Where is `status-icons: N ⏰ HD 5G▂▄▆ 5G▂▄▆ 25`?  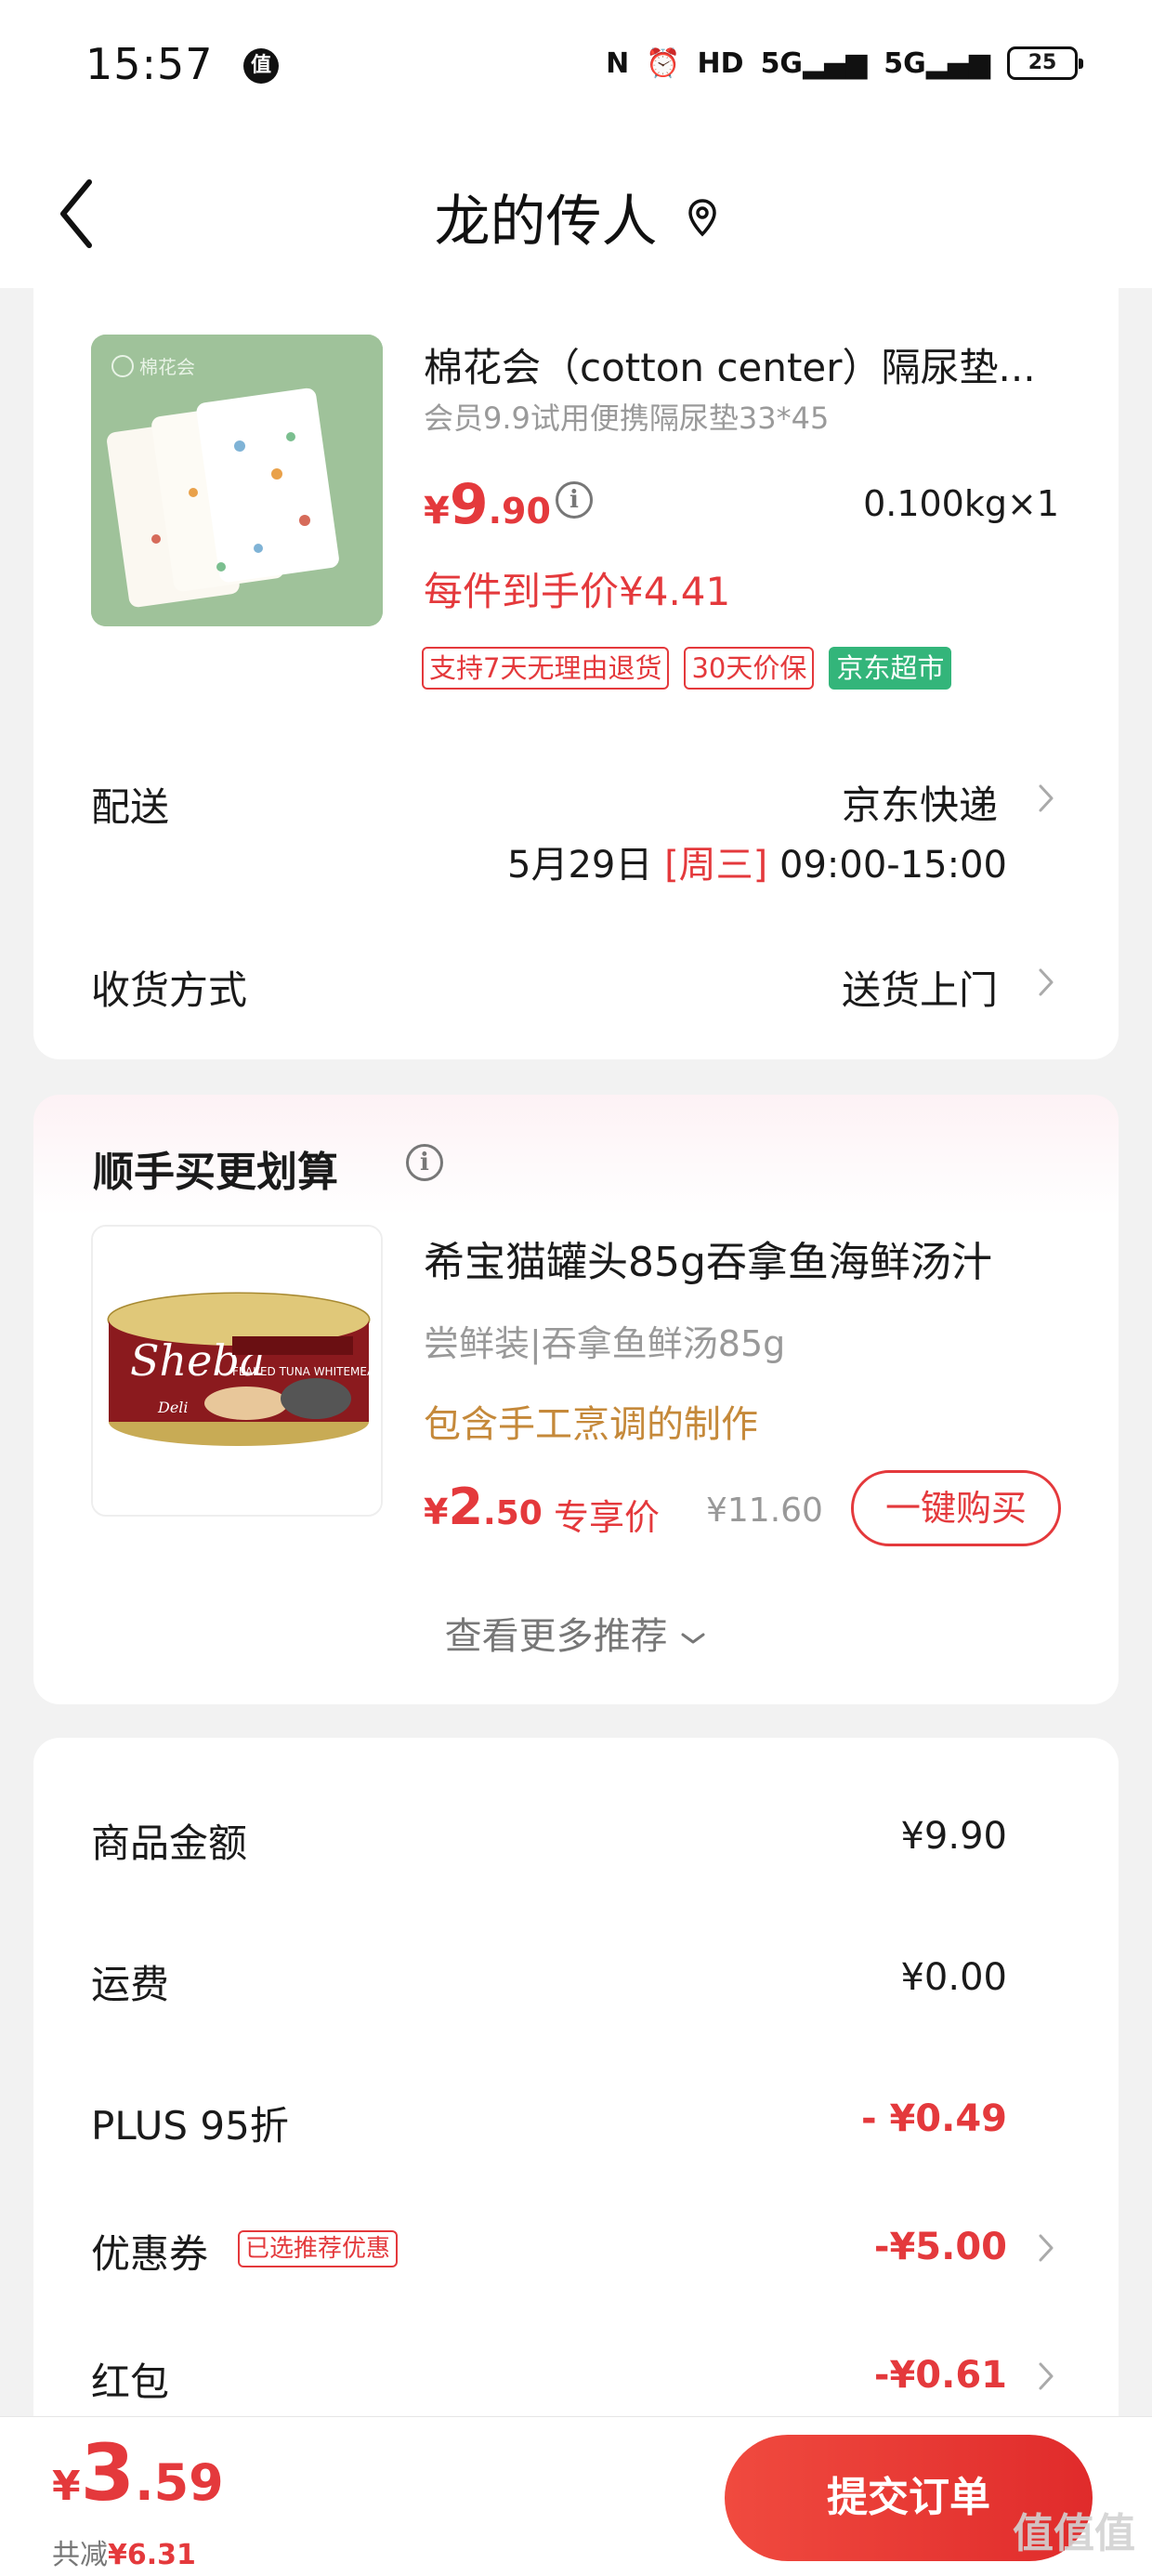 status-icons: N ⏰ HD 5G▂▄▆ 5G▂▄▆ 25 is located at coordinates (844, 63).